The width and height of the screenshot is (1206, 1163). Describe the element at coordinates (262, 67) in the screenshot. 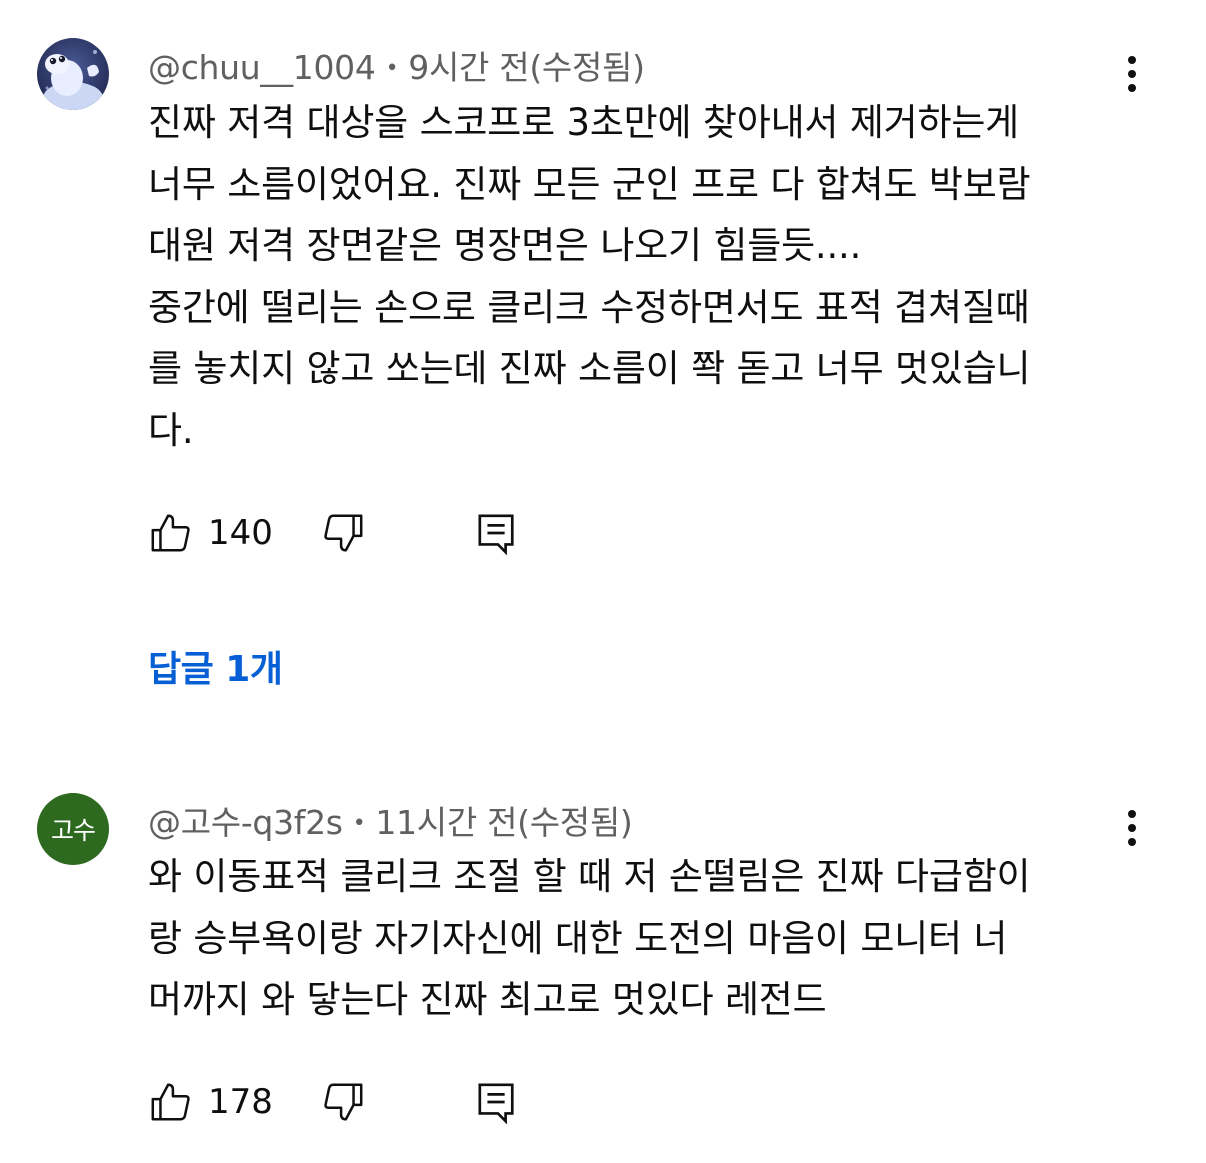

I see `author-name: @chuu__1004` at that location.